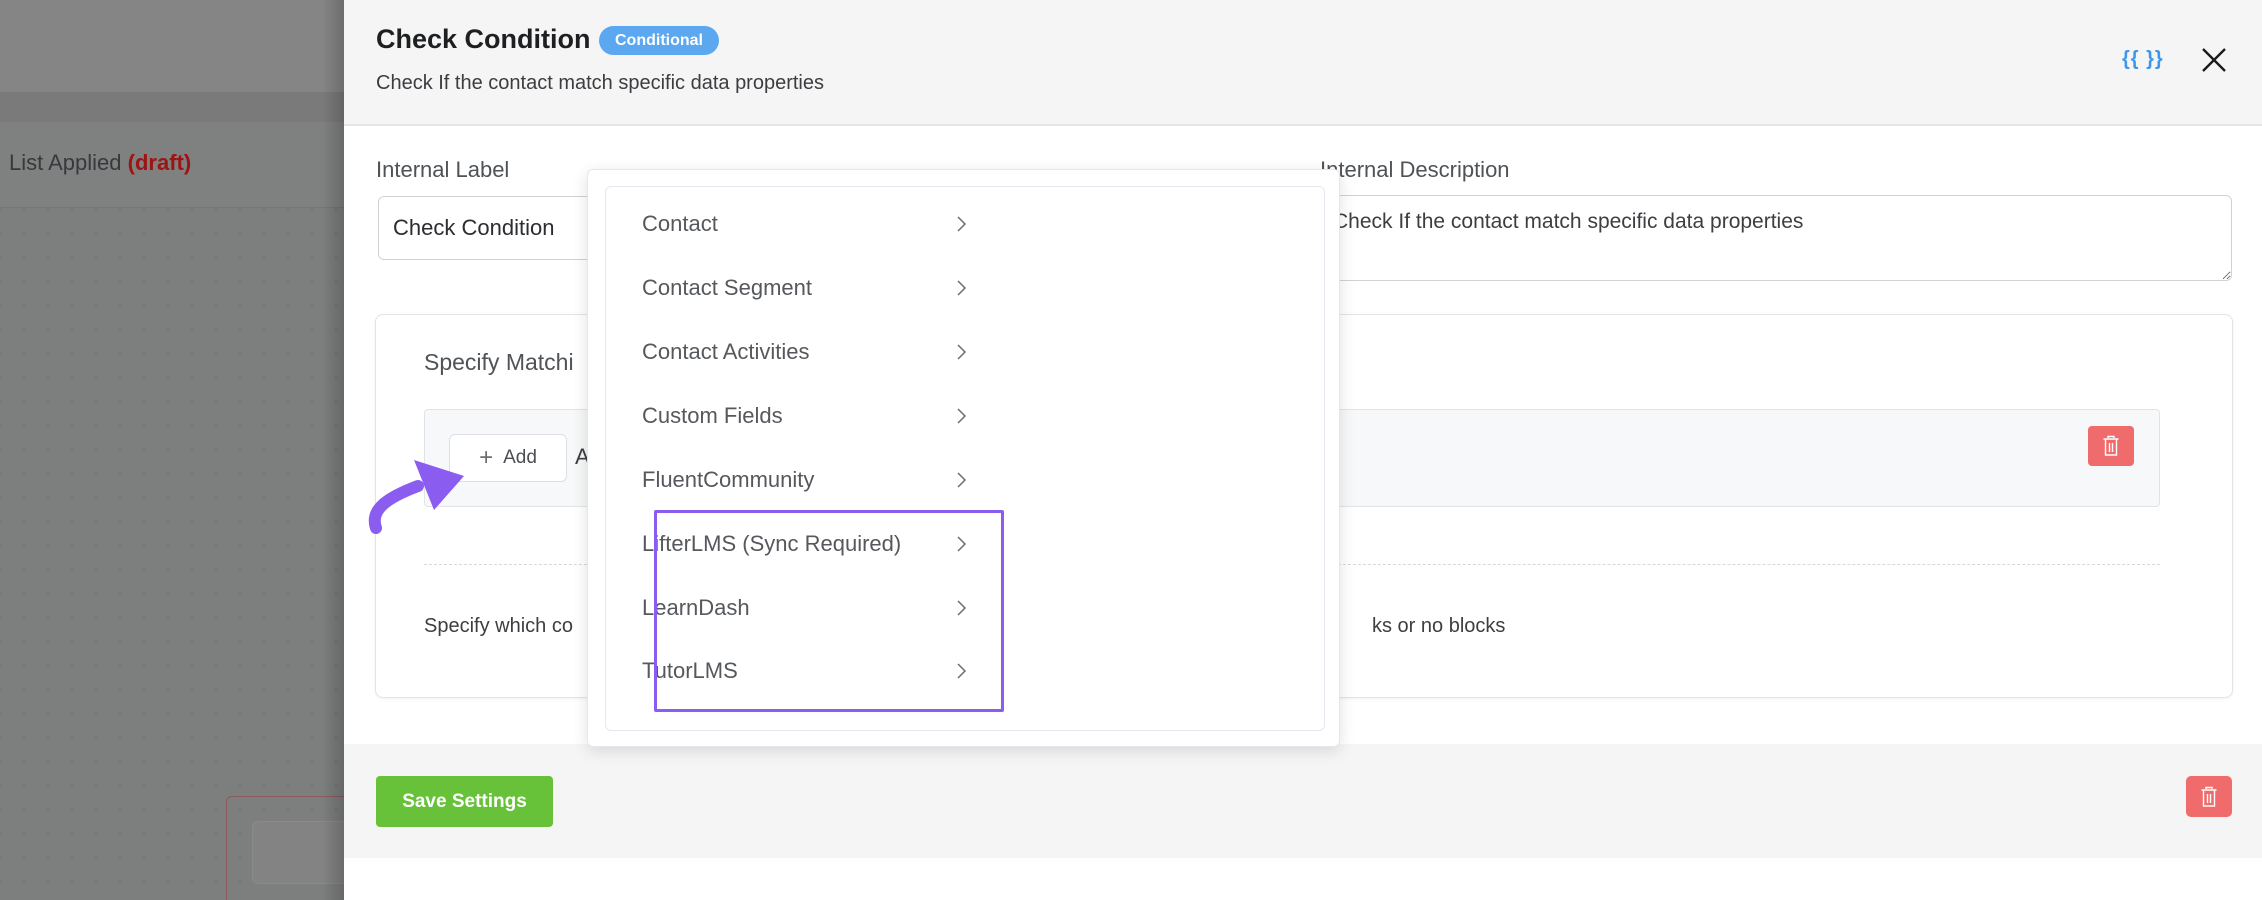 The image size is (2262, 900). I want to click on modal-shadow, so click(333, 450).